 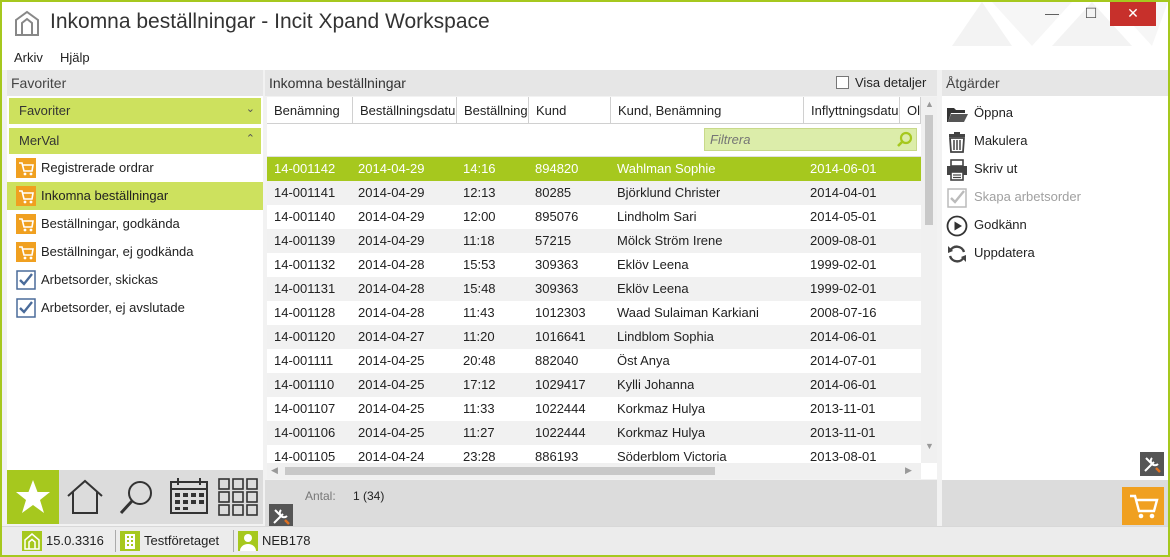 What do you see at coordinates (33, 497) in the screenshot?
I see `tab-favorites` at bounding box center [33, 497].